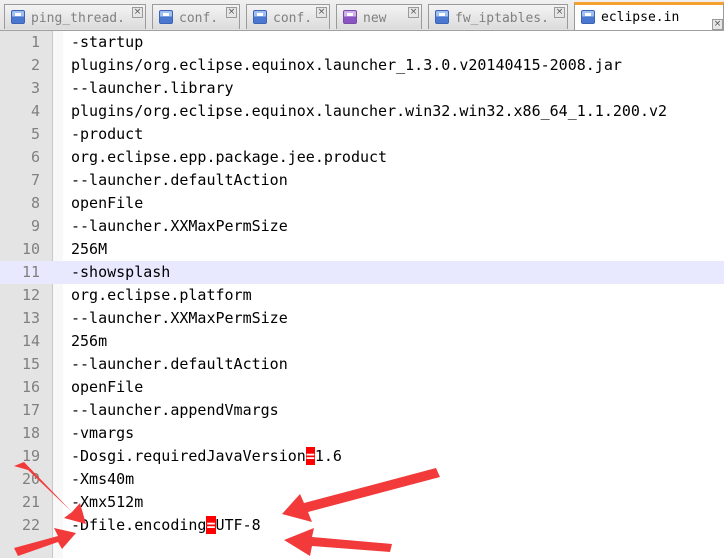  I want to click on code-line: 11 -showsplash, so click(362, 272).